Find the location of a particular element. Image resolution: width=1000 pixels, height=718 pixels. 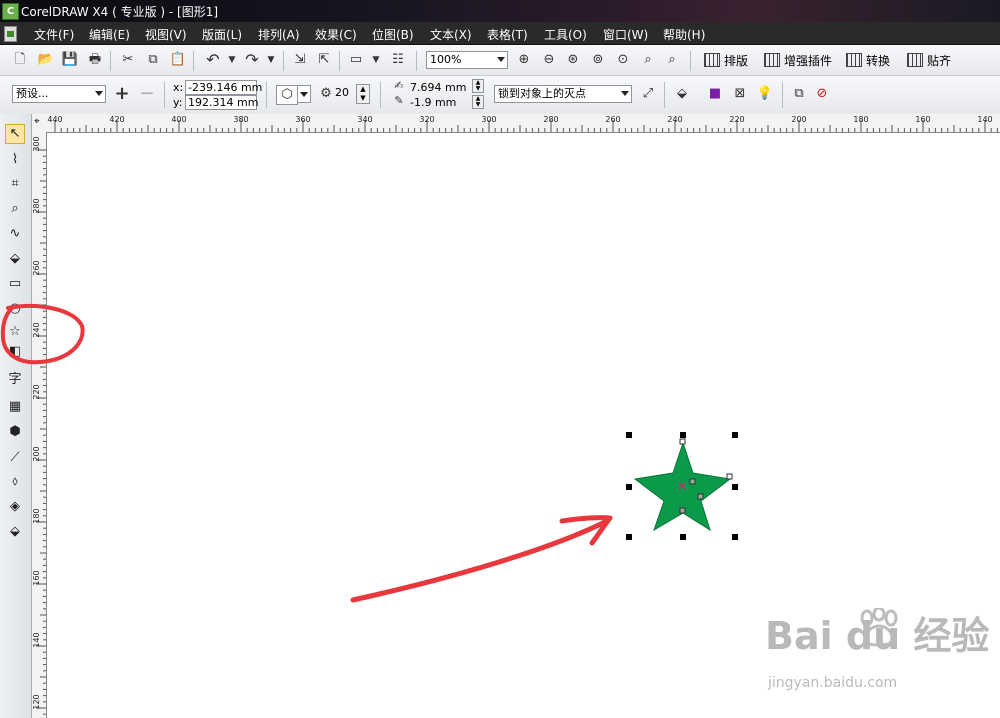

outline-tool-icon: ⬨ is located at coordinates (15, 482).